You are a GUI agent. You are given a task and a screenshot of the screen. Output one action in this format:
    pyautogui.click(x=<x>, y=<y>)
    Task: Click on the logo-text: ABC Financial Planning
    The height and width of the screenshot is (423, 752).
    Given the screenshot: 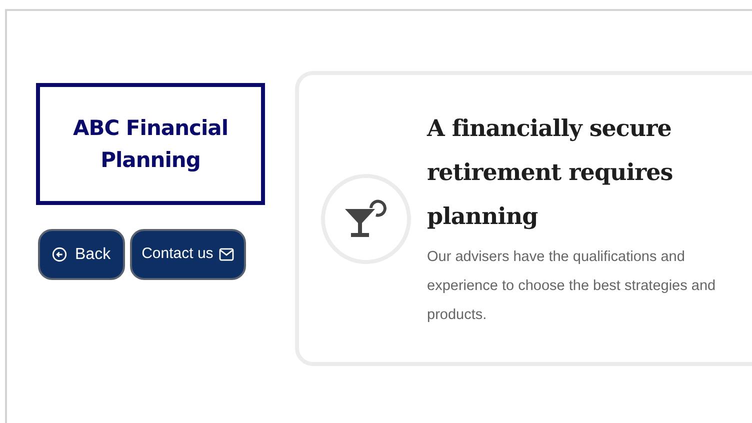 What is the action you would take?
    pyautogui.click(x=151, y=144)
    